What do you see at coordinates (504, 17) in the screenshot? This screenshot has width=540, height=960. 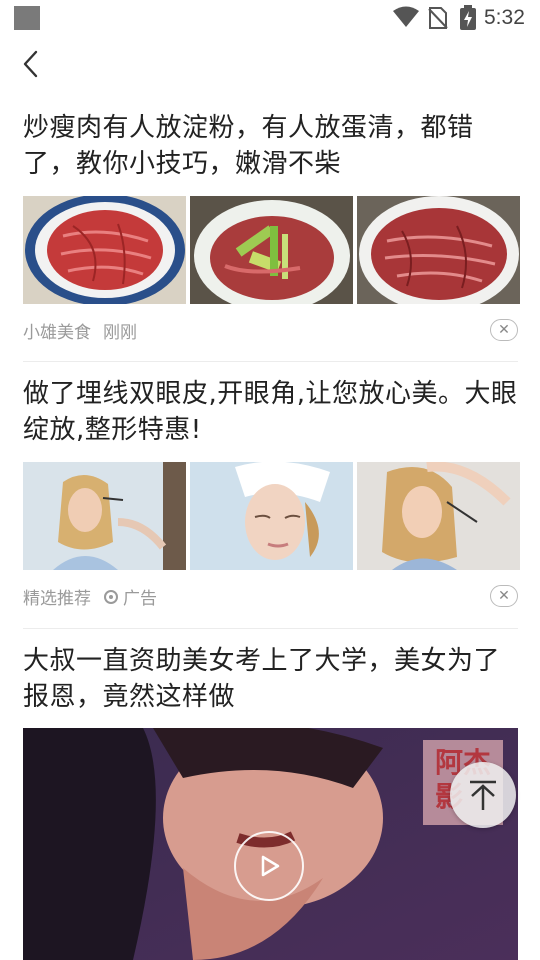 I see `clock: 5:32` at bounding box center [504, 17].